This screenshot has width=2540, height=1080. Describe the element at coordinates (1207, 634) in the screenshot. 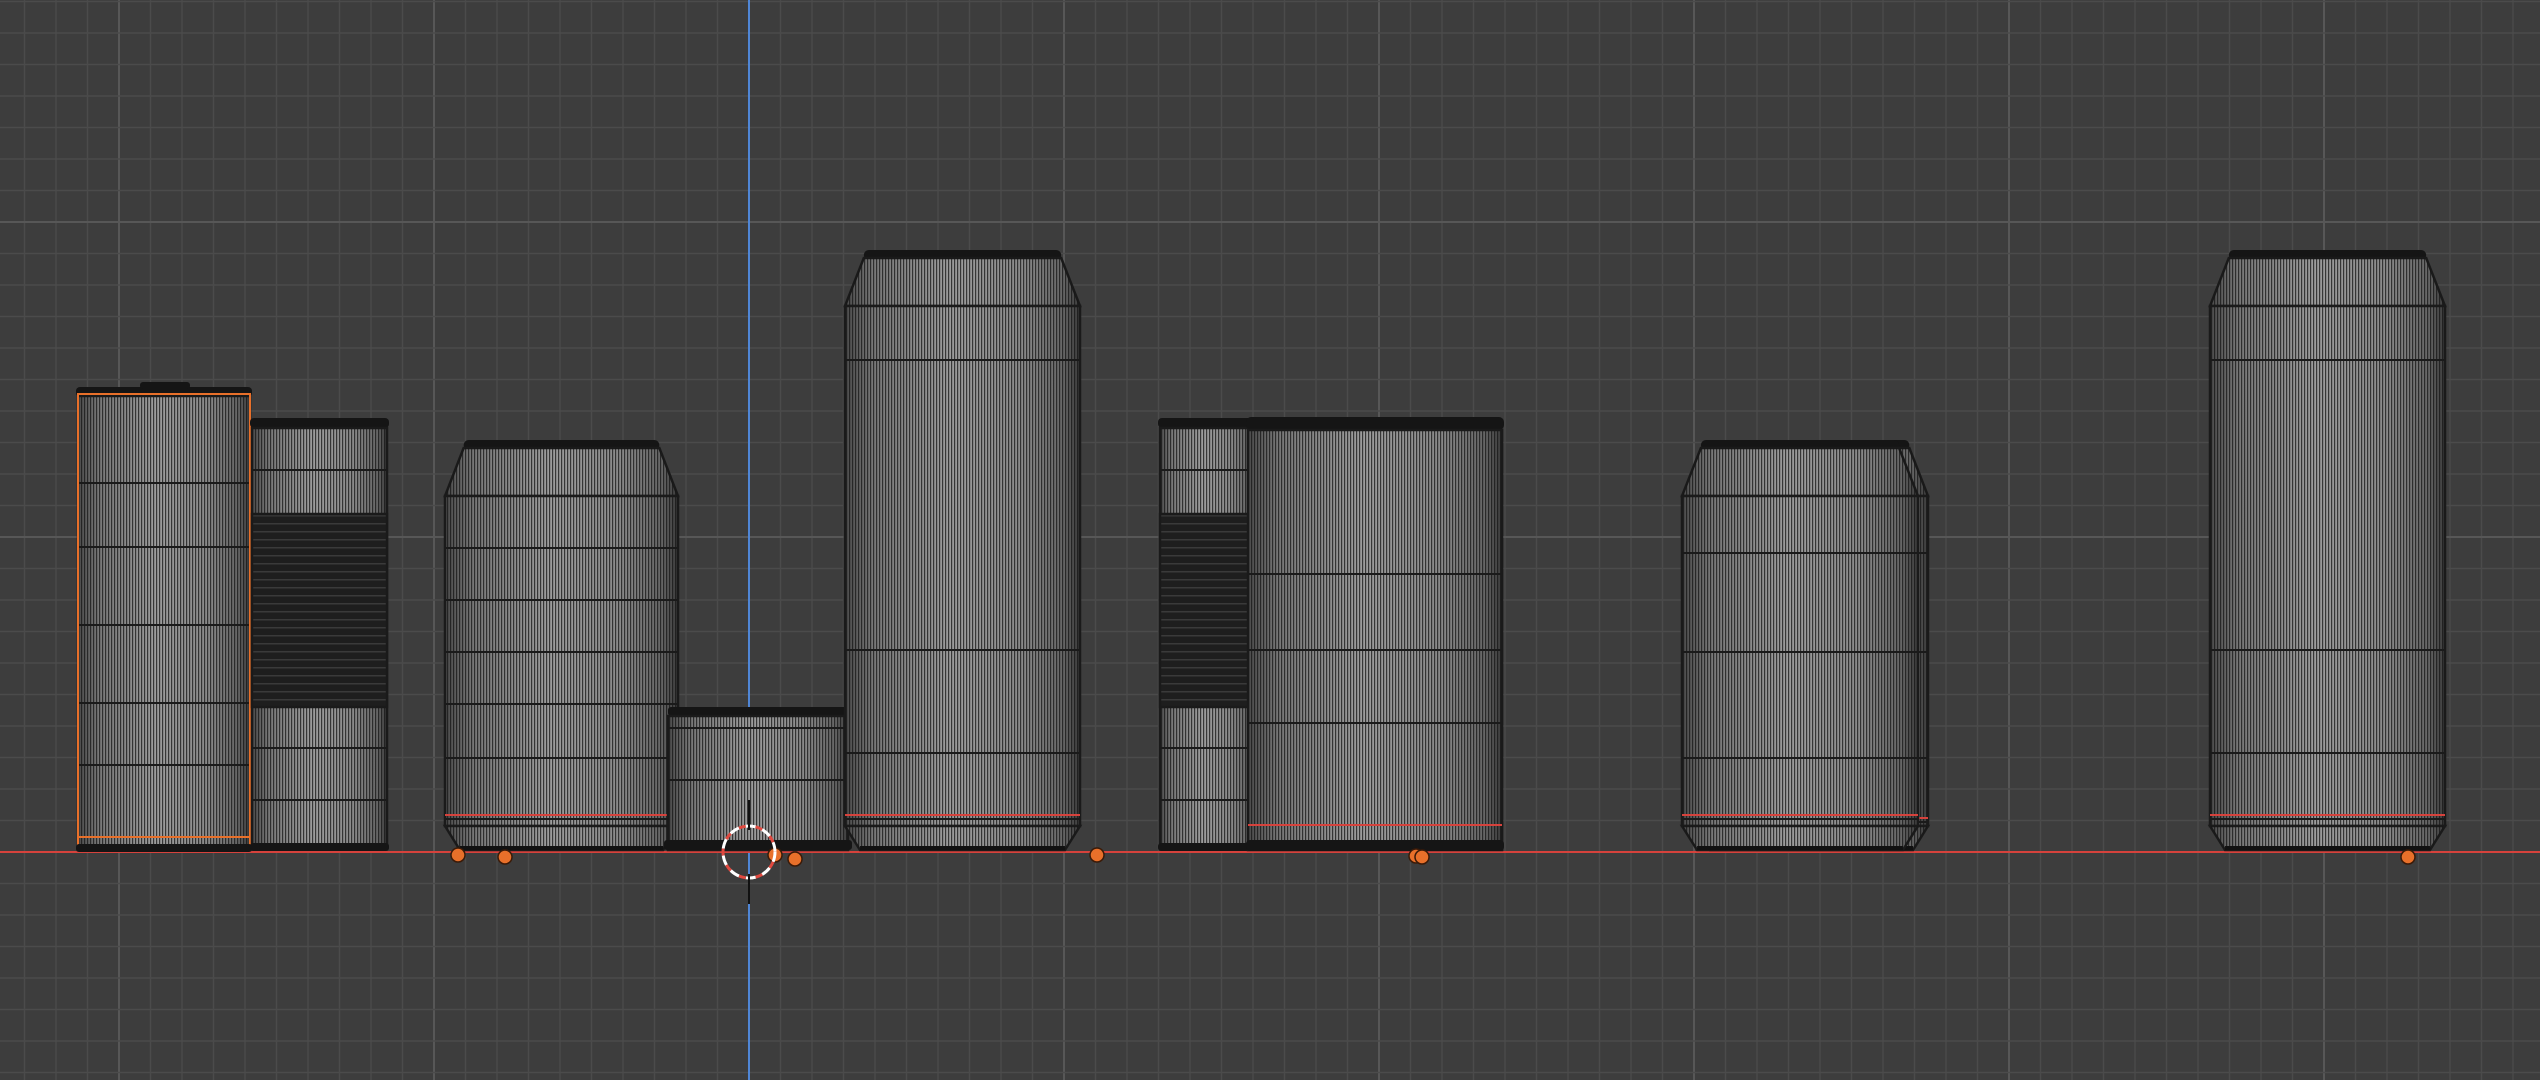

I see `can-food-tin-right` at that location.